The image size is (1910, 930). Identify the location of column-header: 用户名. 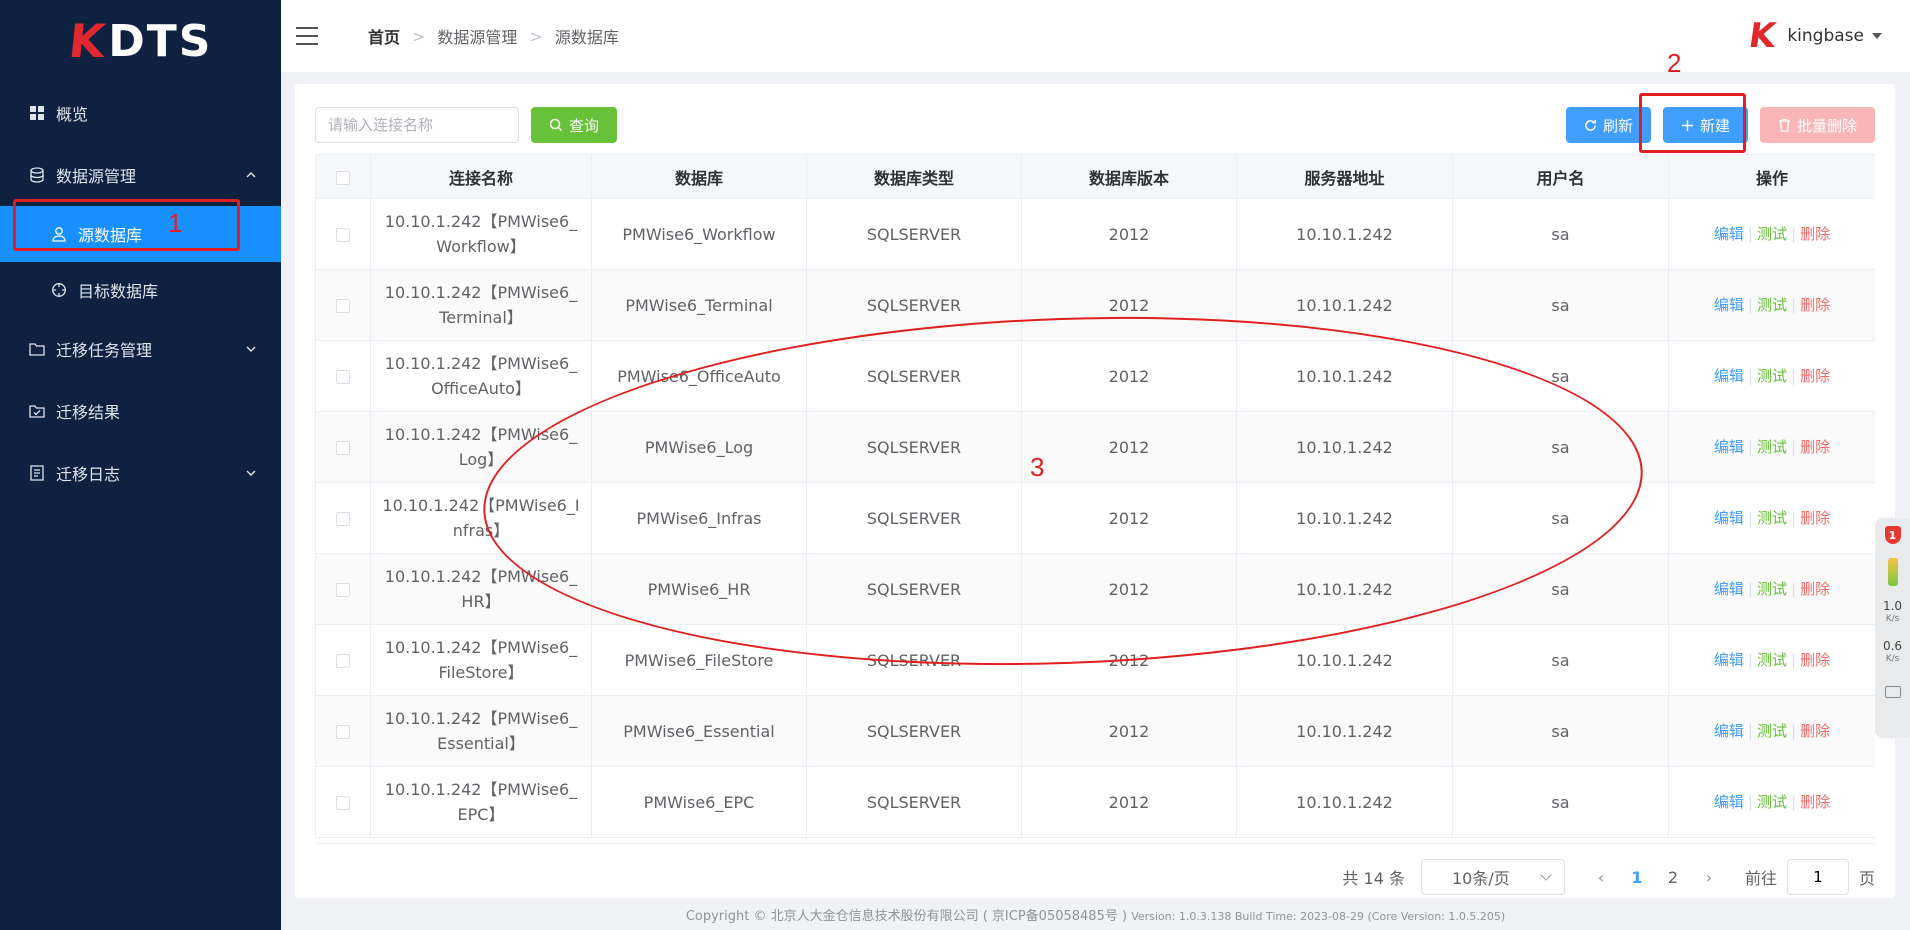
(1560, 176).